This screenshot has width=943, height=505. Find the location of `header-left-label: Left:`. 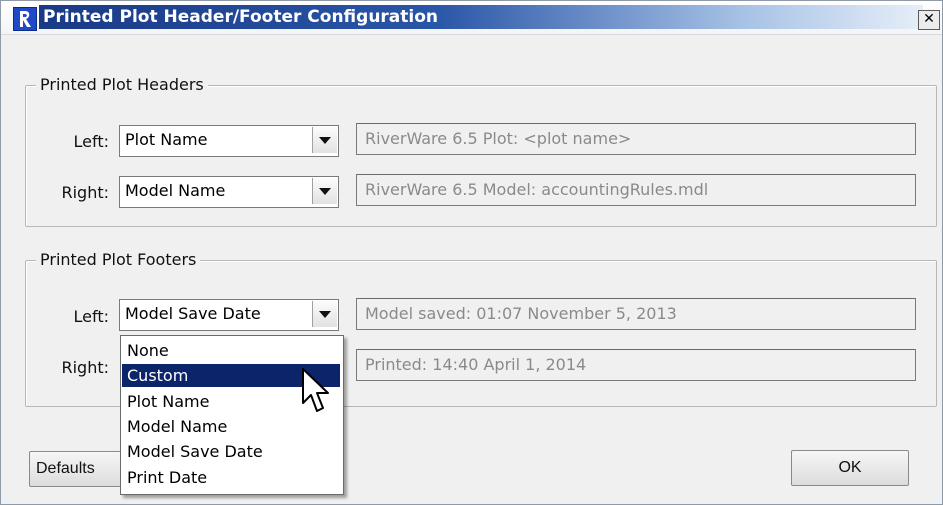

header-left-label: Left: is located at coordinates (91, 141).